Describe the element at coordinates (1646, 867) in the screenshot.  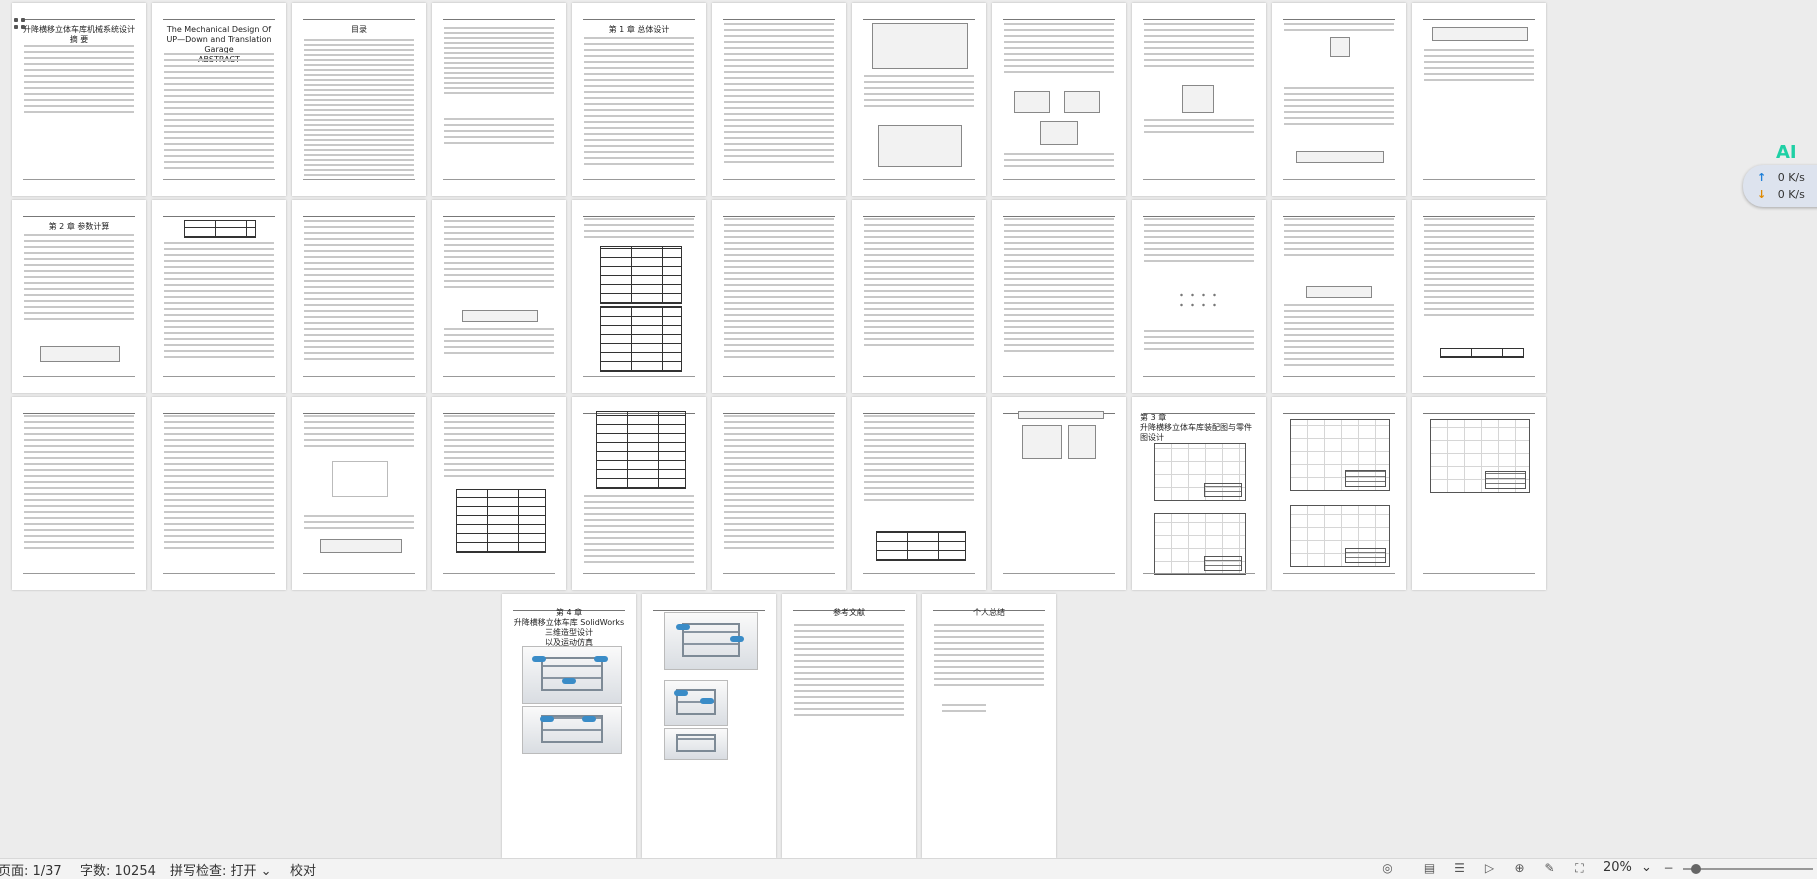
I see `zoom-dropdown-icon: ⌄` at that location.